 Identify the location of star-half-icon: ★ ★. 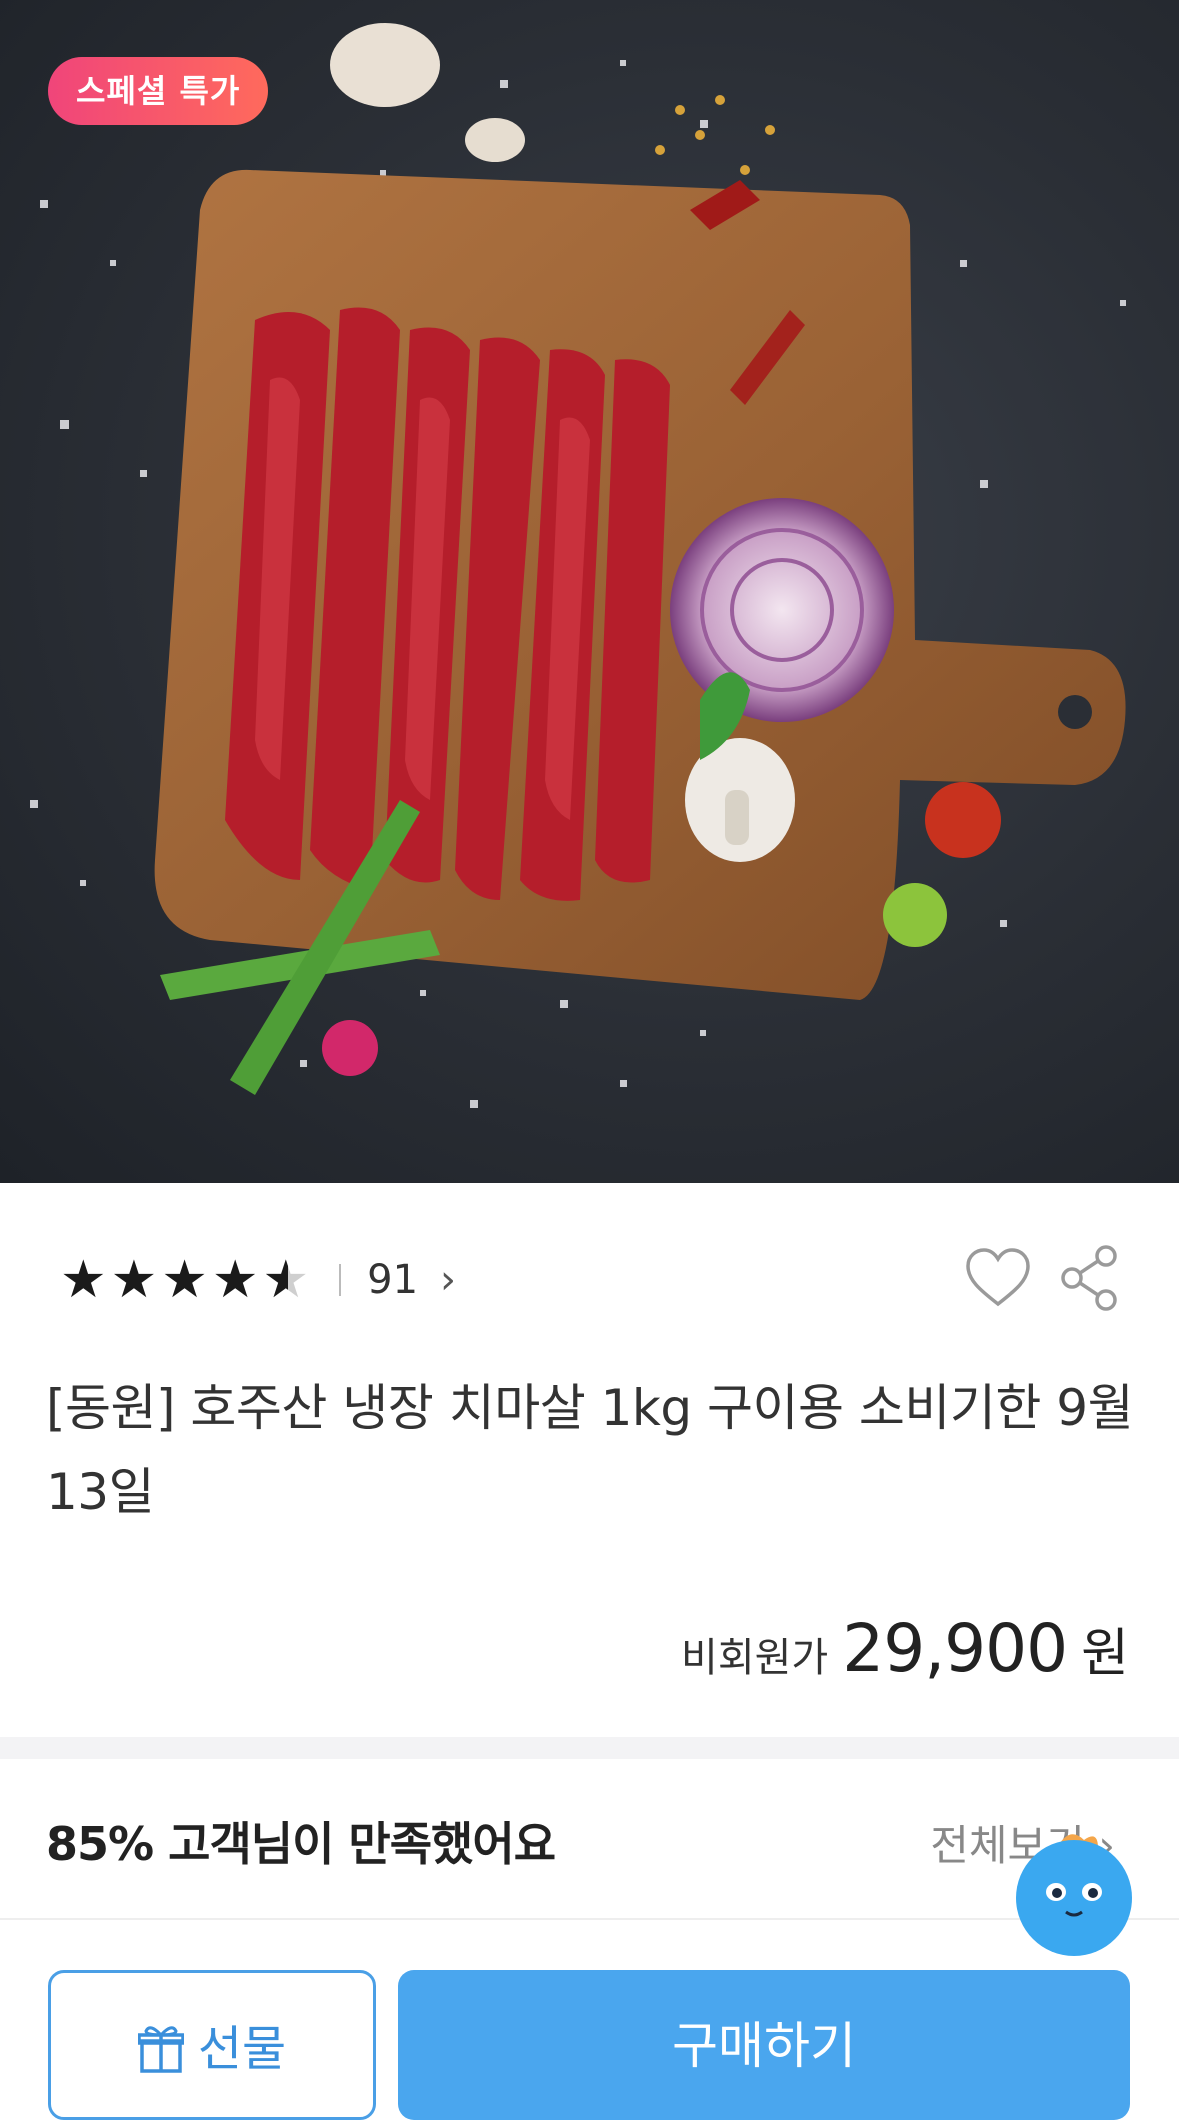
(286, 1280).